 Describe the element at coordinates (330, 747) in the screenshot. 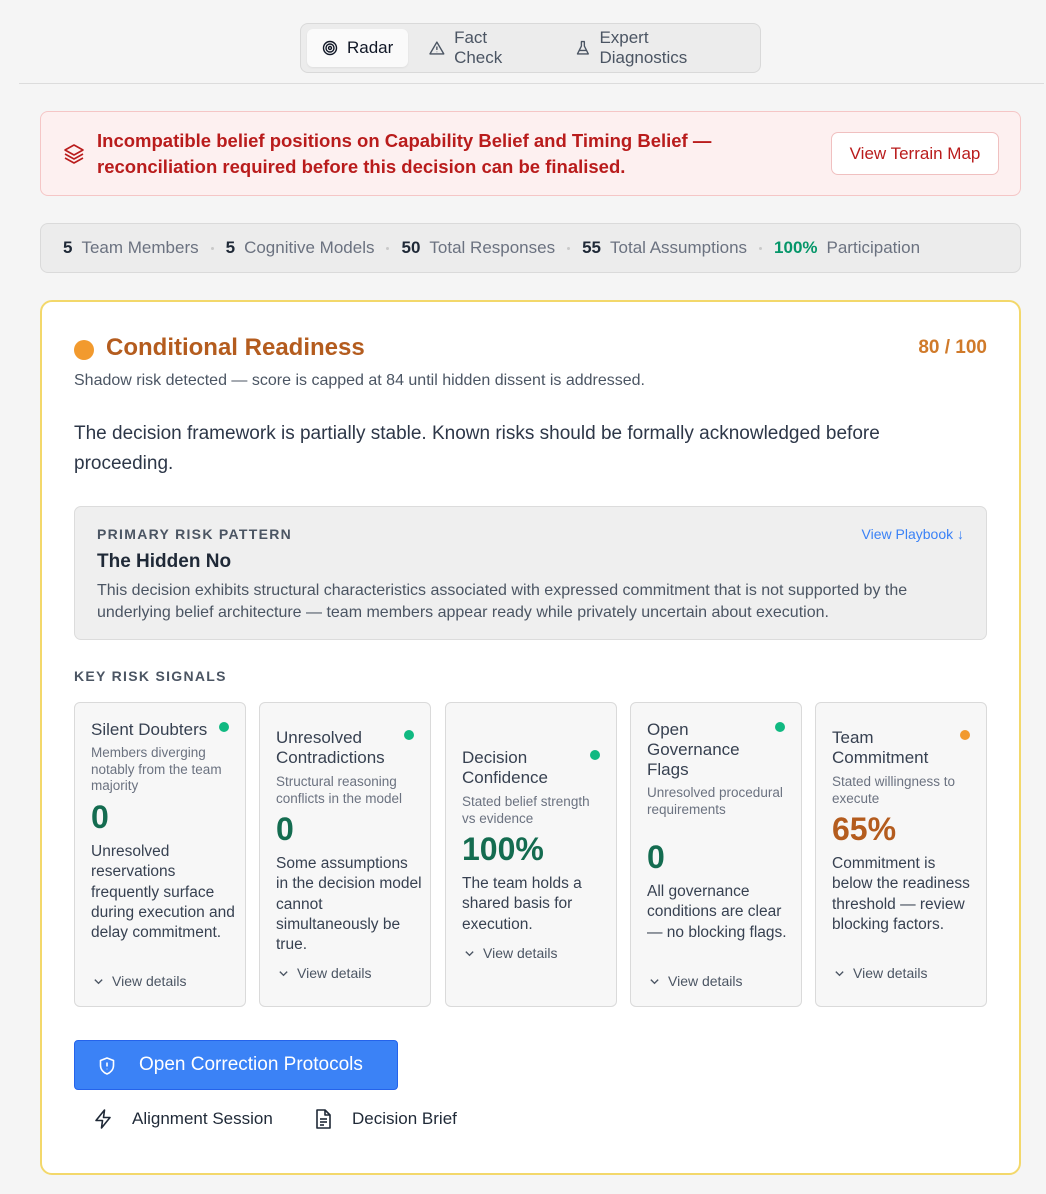

I see `signal-title: Unresolved Contradictions` at that location.